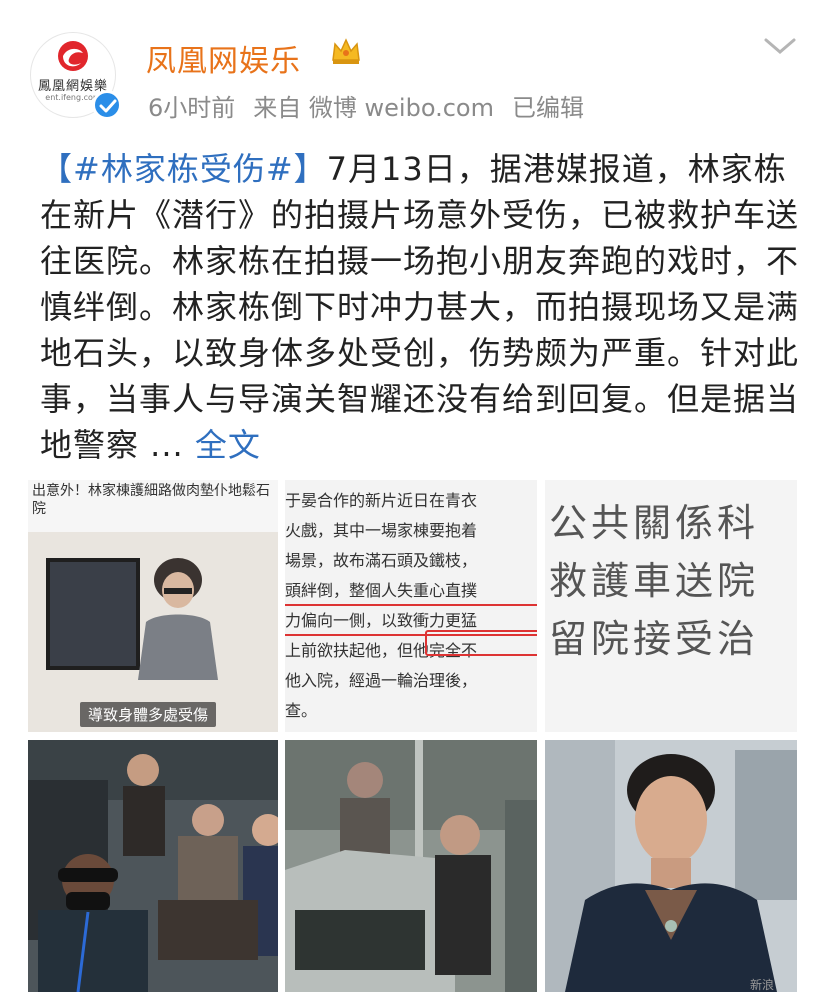 This screenshot has height=1000, width=824. What do you see at coordinates (762, 985) in the screenshot?
I see `watermark: 新浪` at bounding box center [762, 985].